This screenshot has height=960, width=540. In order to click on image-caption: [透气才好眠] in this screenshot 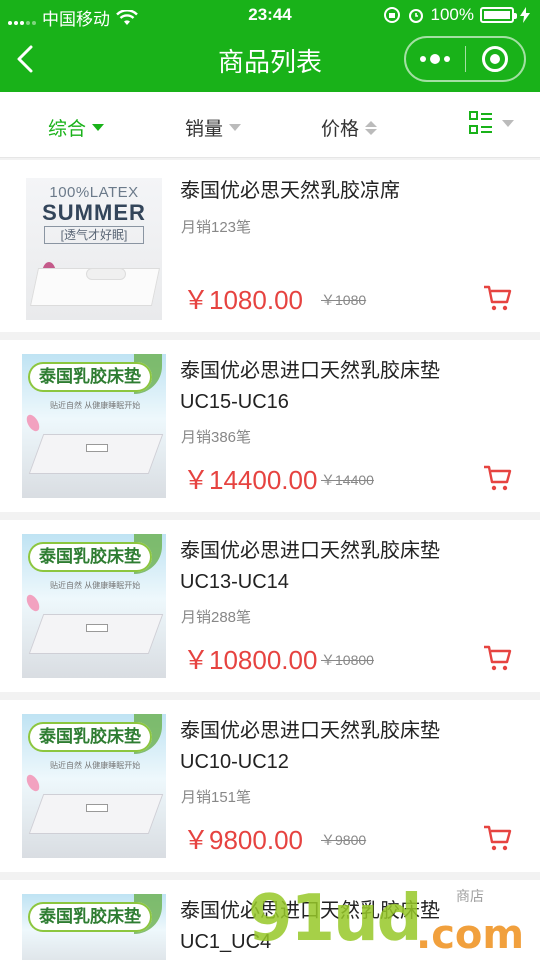, I will do `click(94, 235)`.